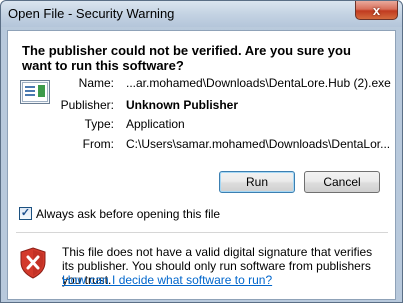 Image resolution: width=403 pixels, height=303 pixels. I want to click on cancel-button: Cancel, so click(342, 182).